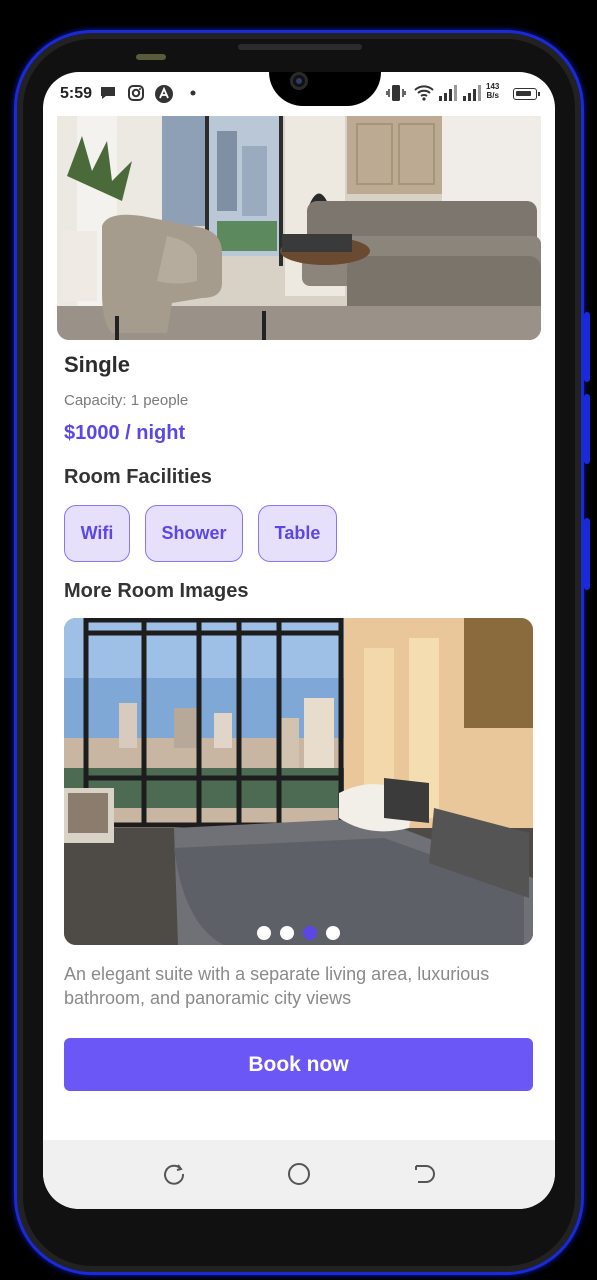  I want to click on room-capacity: Capacity: 1 people, so click(126, 400).